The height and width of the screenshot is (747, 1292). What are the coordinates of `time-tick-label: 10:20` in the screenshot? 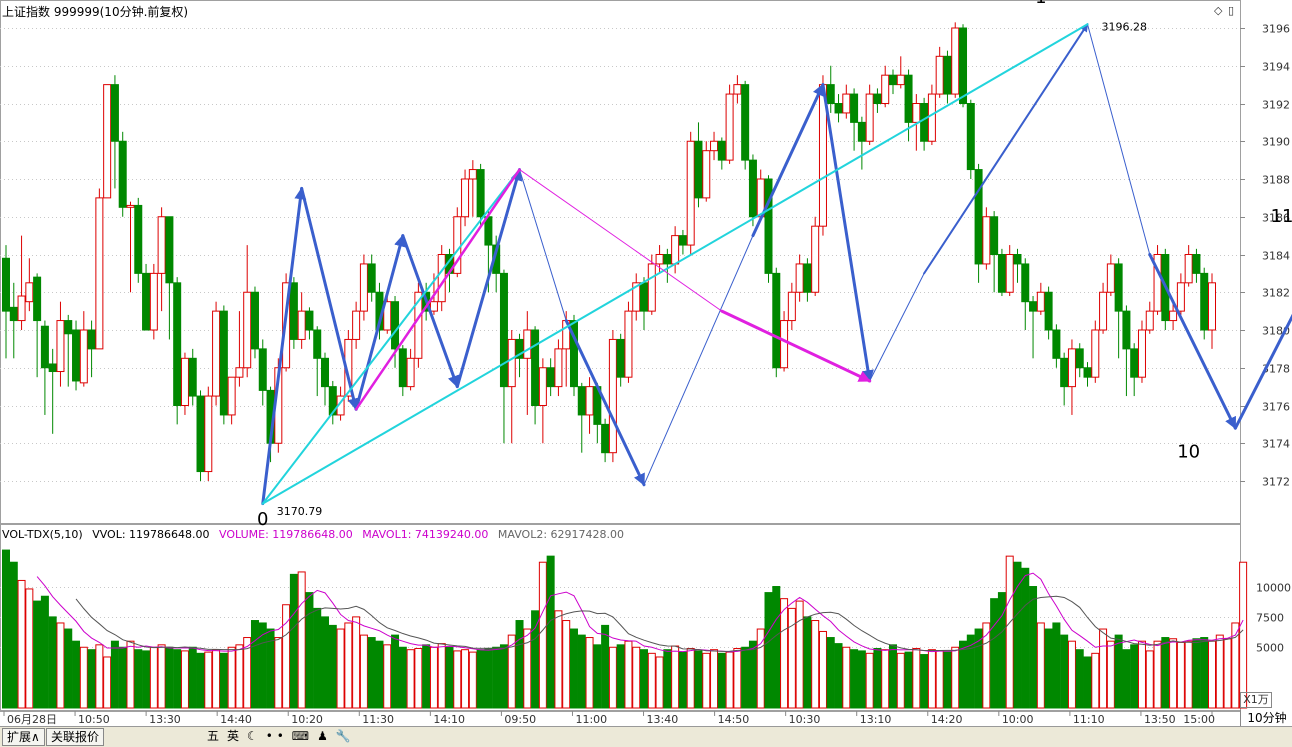 It's located at (307, 719).